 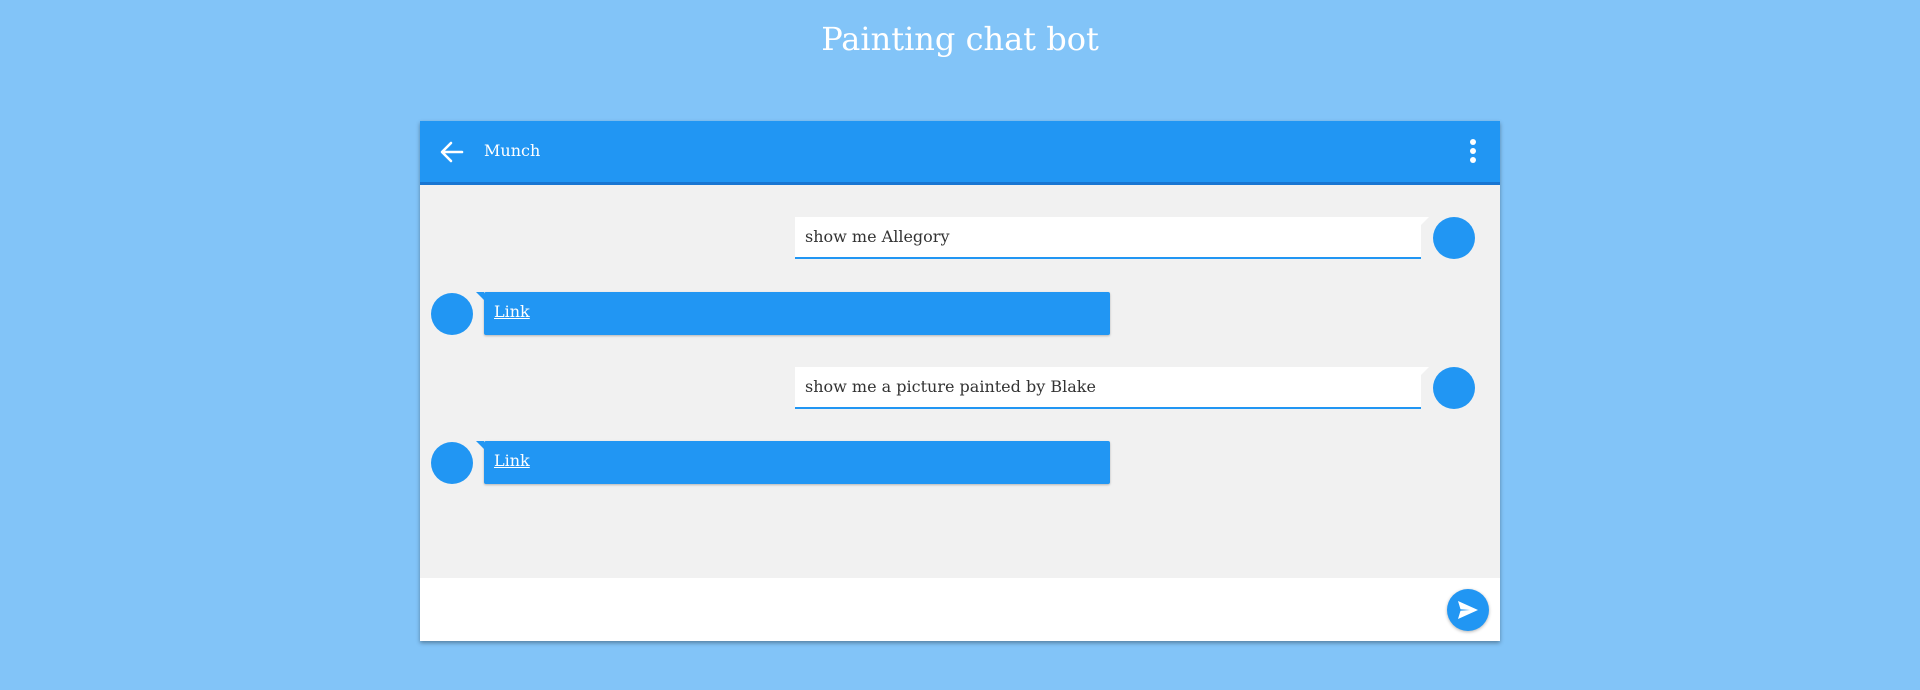 I want to click on message-row-user: show me a picture painted by Blake, so click(x=960, y=390).